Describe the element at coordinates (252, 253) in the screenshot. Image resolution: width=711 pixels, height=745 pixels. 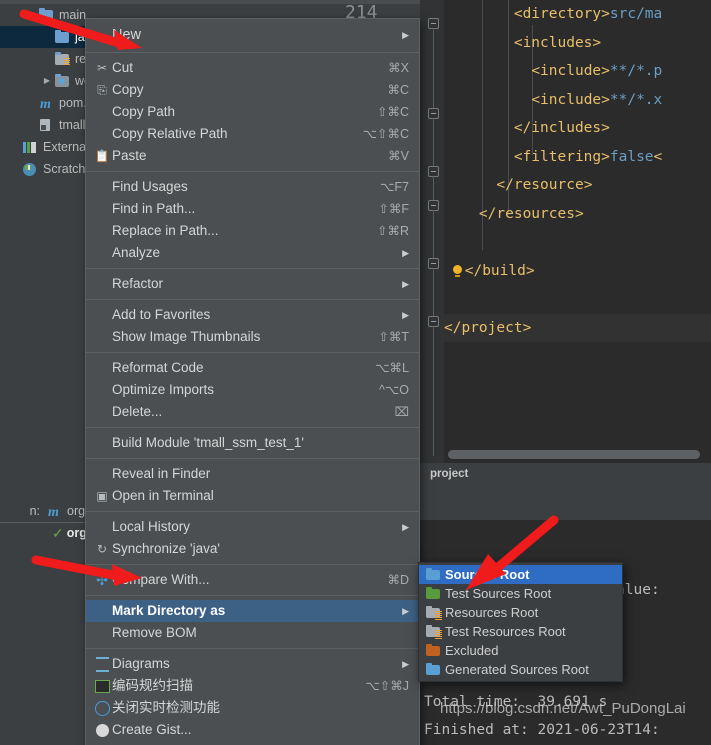
I see `menu-item-analyze: Analyze ▶` at that location.